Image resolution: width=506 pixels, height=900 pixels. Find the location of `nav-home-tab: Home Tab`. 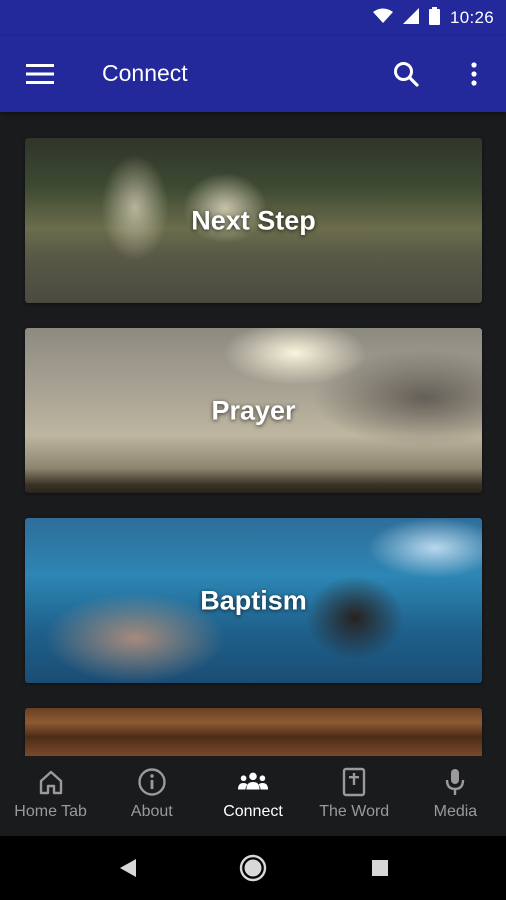

nav-home-tab: Home Tab is located at coordinates (50, 796).